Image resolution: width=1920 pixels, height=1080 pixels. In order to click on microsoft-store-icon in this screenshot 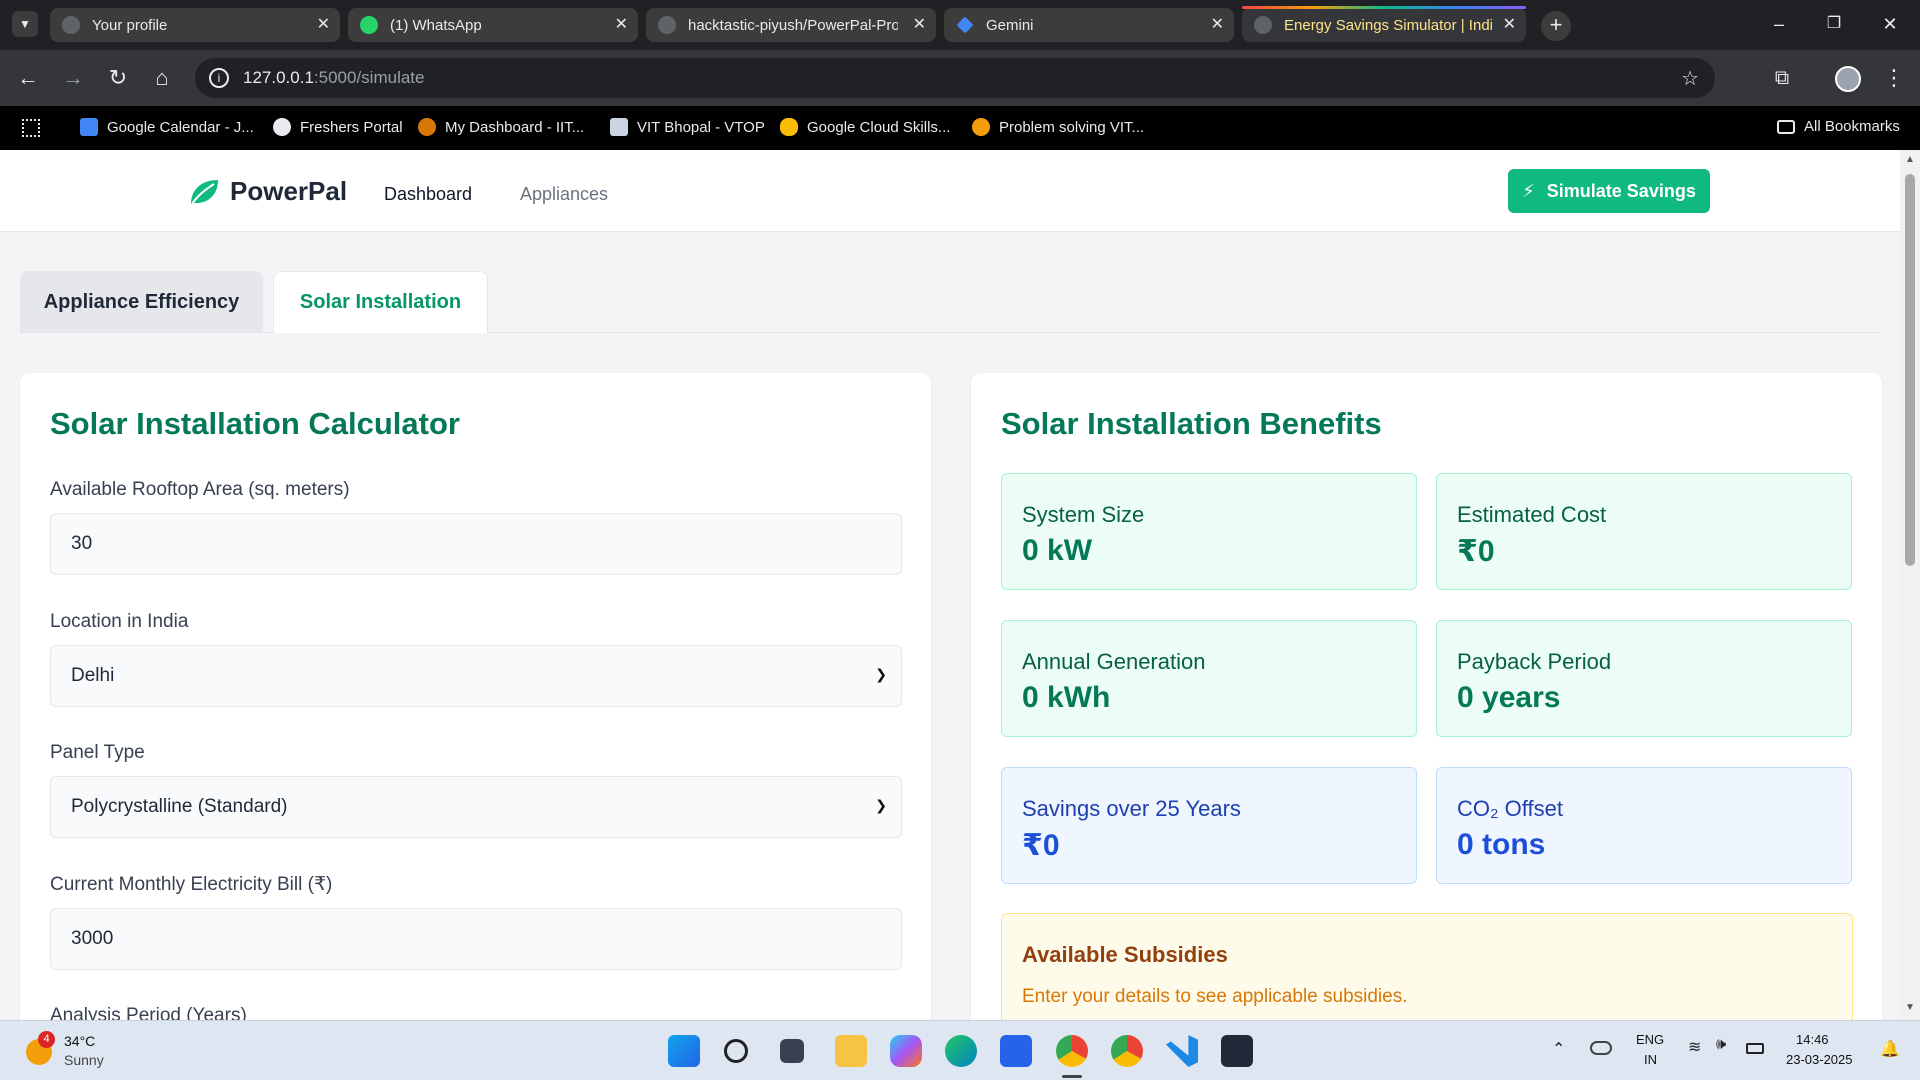, I will do `click(1016, 1051)`.